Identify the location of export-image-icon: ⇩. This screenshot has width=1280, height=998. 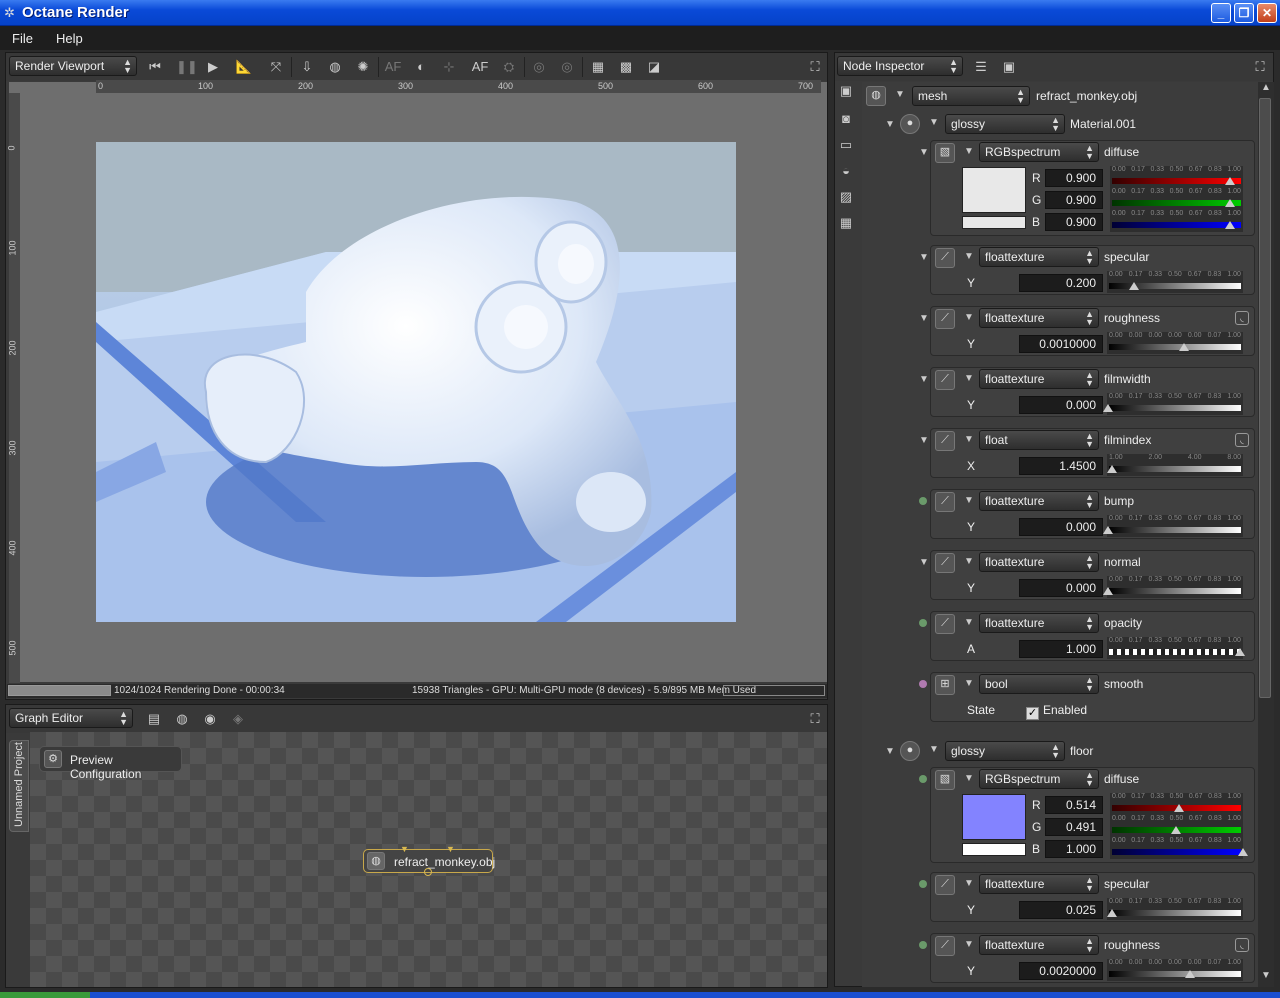
(307, 67).